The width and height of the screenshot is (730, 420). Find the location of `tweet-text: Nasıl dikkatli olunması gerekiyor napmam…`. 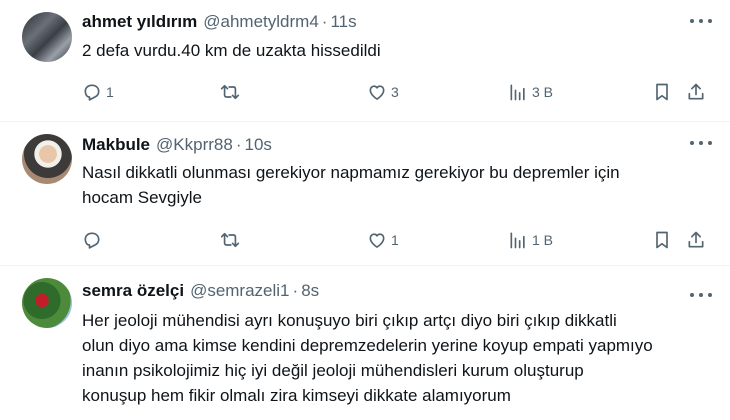

tweet-text: Nasıl dikkatli olunması gerekiyor napmam… is located at coordinates (386, 185).